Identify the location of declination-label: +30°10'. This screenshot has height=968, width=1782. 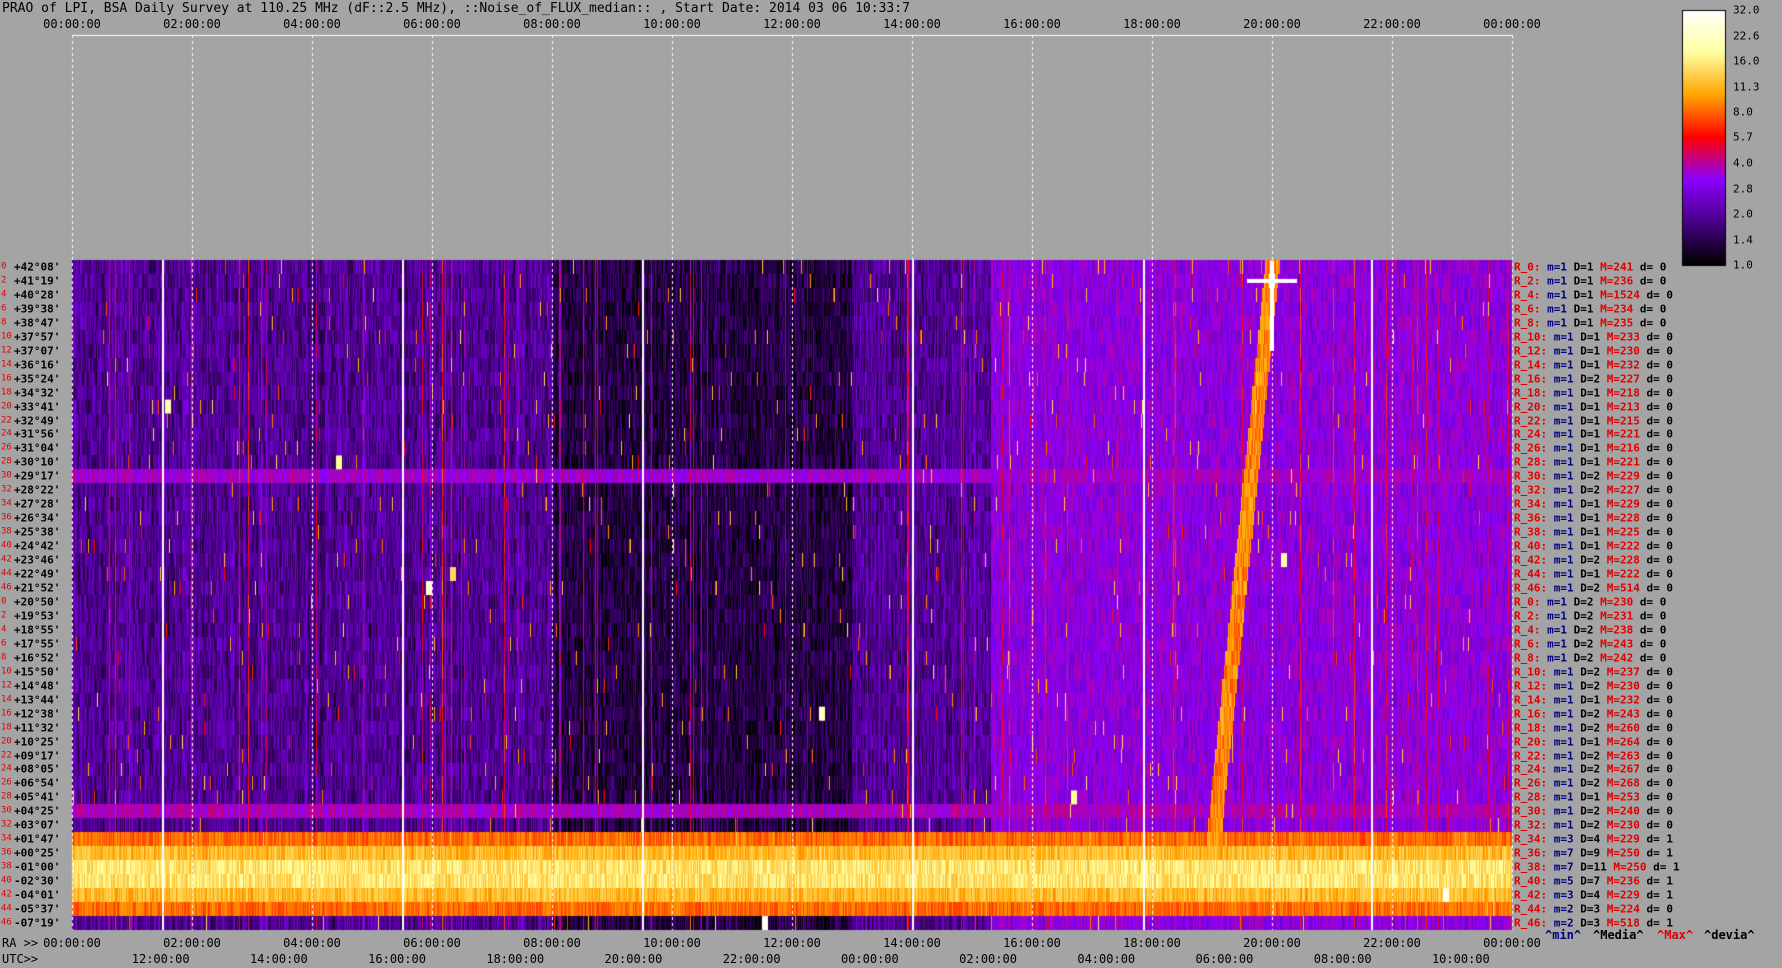
(37, 462).